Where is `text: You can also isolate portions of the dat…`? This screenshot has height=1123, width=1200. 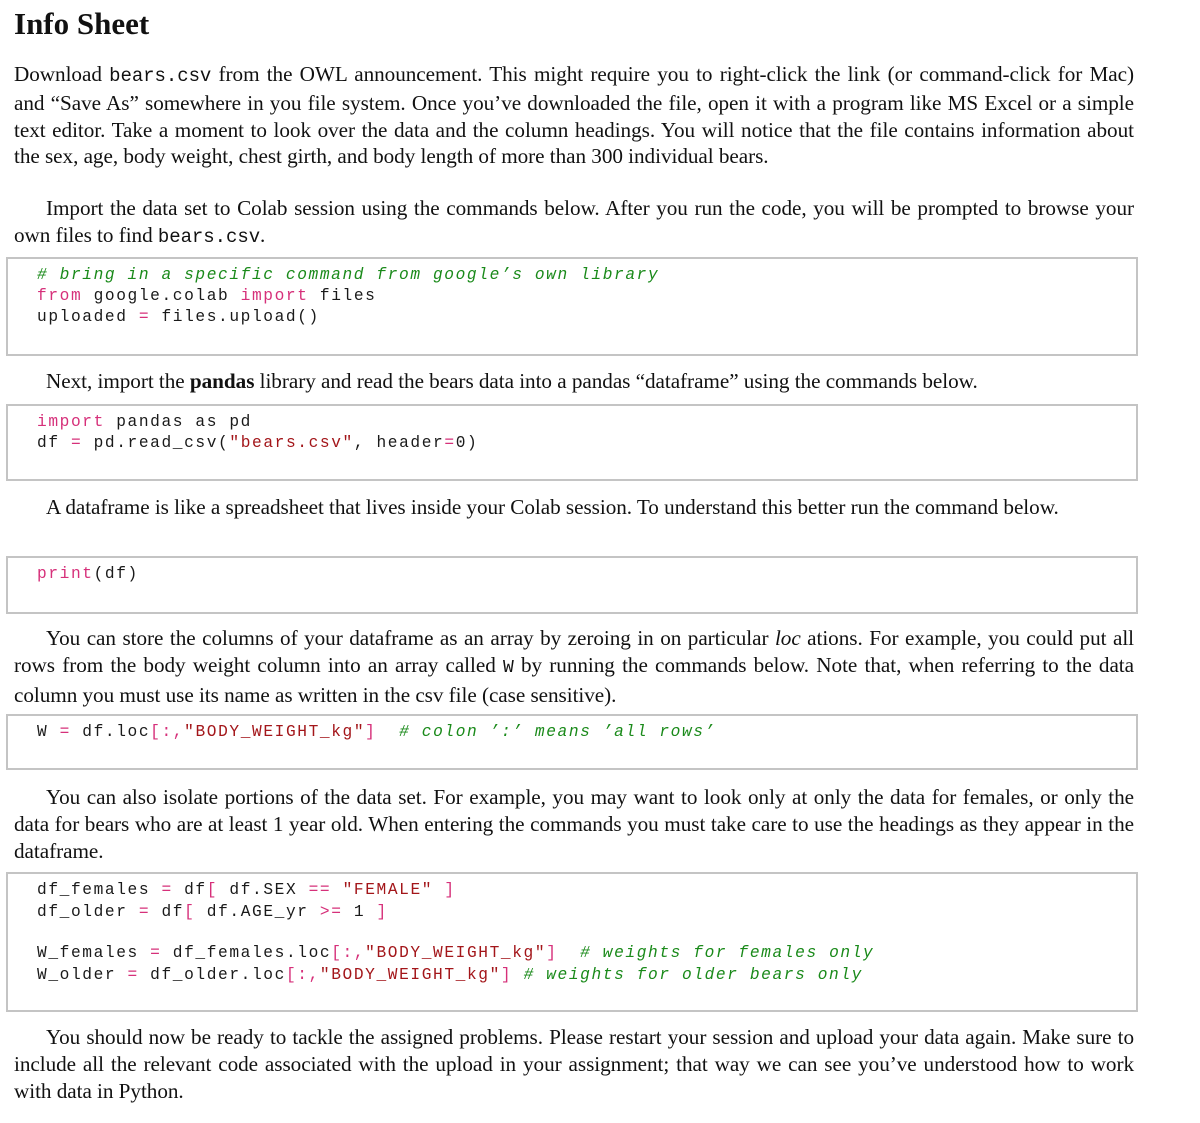 text: You can also isolate portions of the dat… is located at coordinates (574, 824).